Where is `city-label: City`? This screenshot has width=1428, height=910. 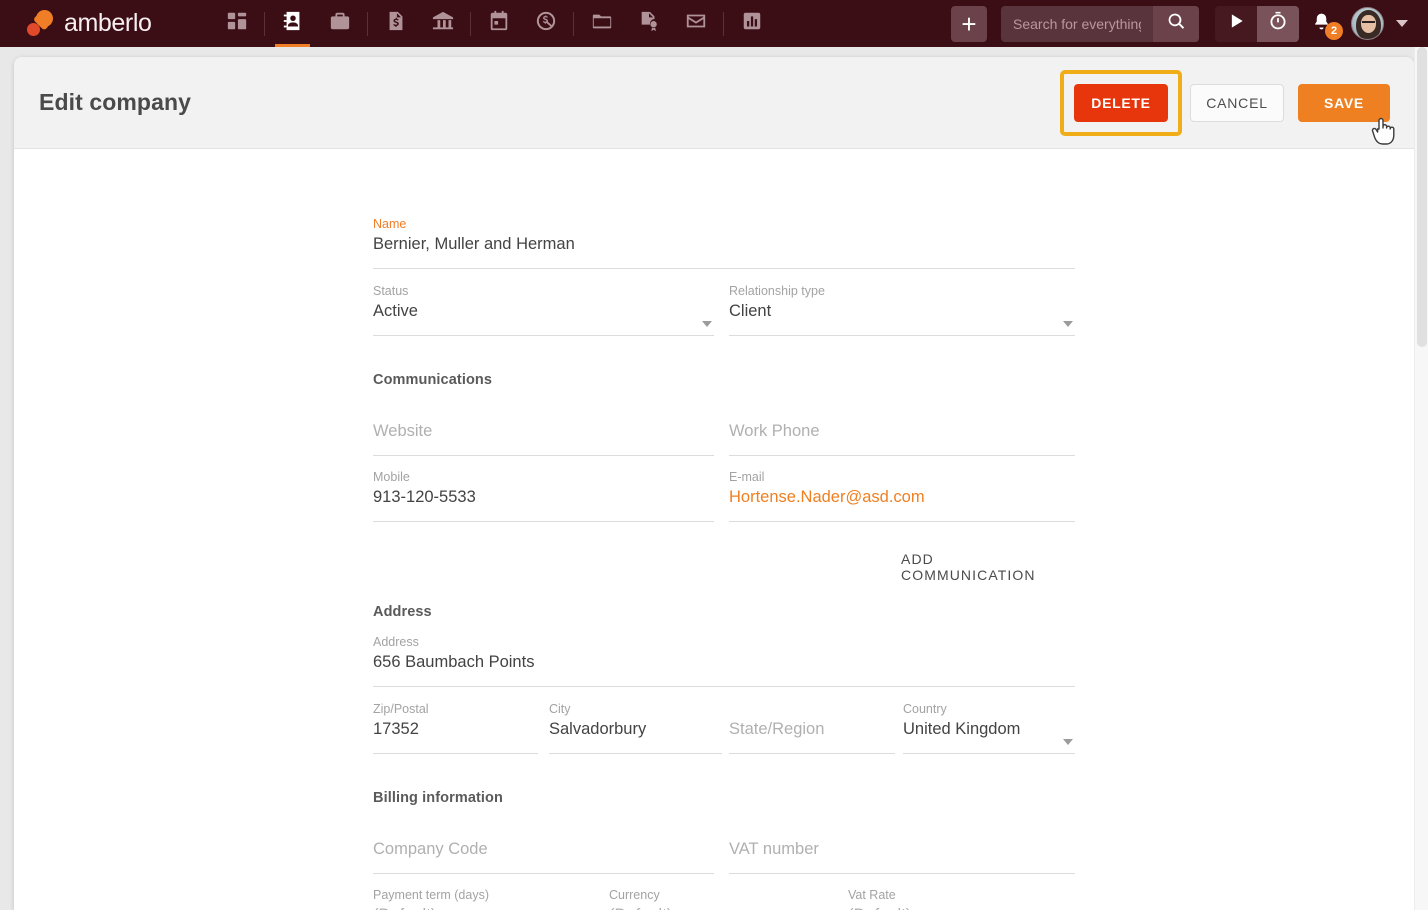
city-label: City is located at coordinates (560, 709).